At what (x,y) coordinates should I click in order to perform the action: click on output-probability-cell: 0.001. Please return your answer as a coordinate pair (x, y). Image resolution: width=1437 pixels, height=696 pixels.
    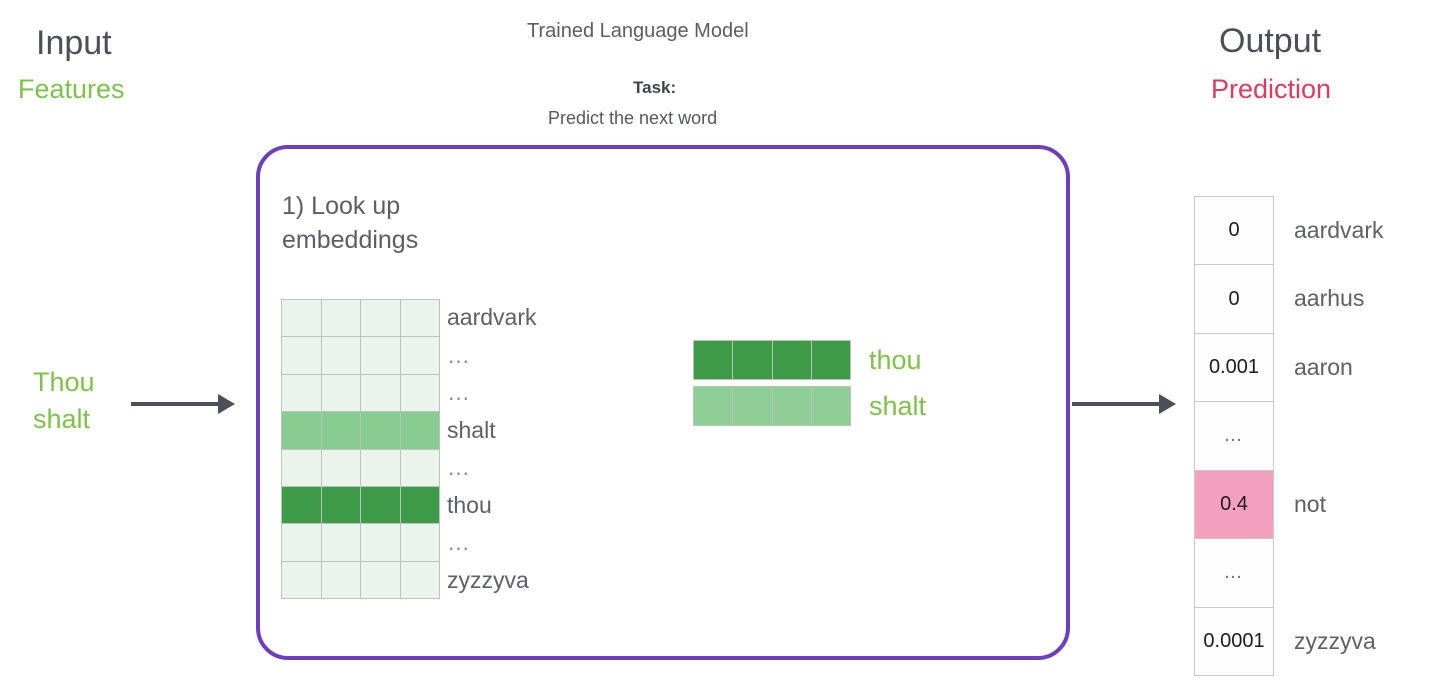
    Looking at the image, I should click on (1234, 368).